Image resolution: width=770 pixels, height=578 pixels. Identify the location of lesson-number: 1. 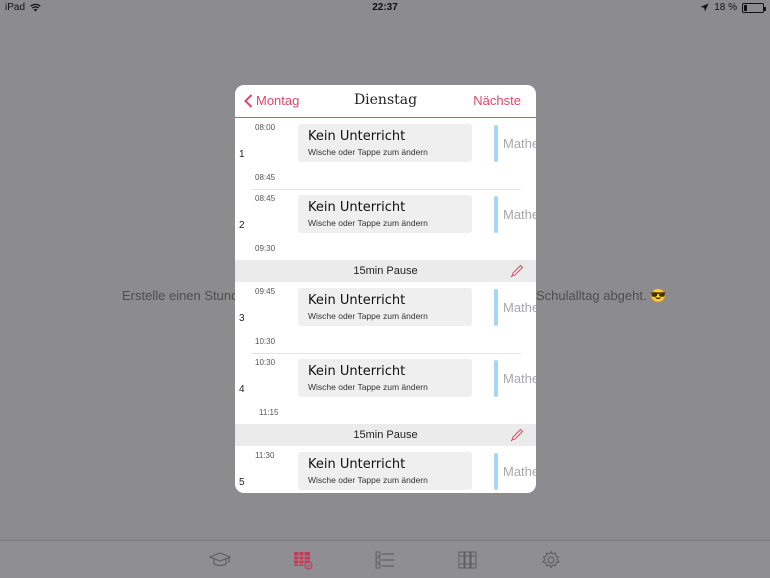
(242, 154).